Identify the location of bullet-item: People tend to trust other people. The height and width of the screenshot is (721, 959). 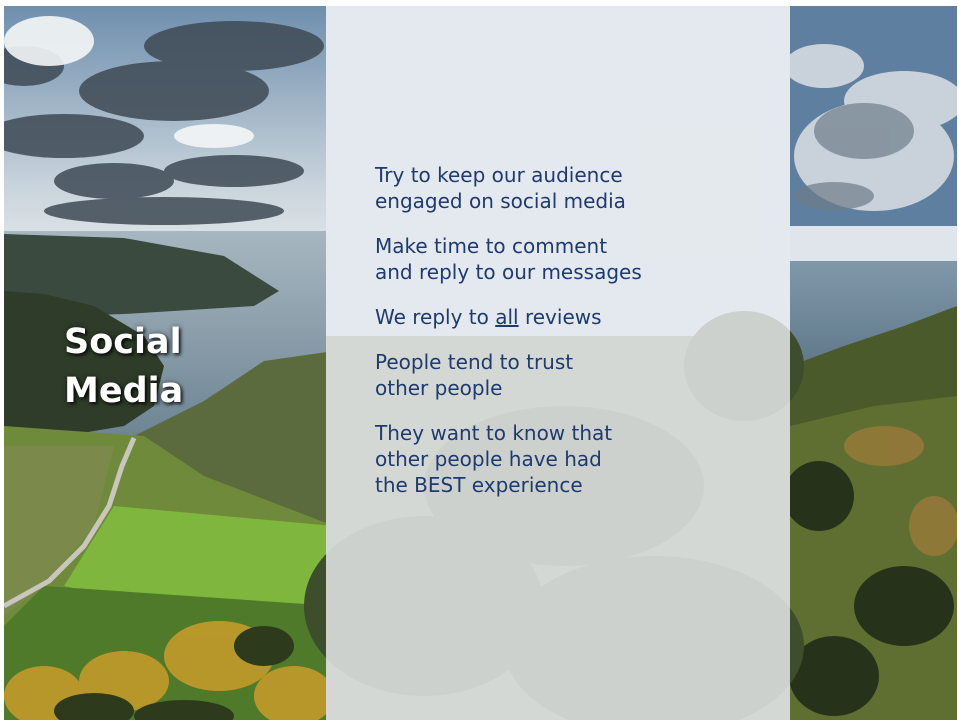
(575, 375).